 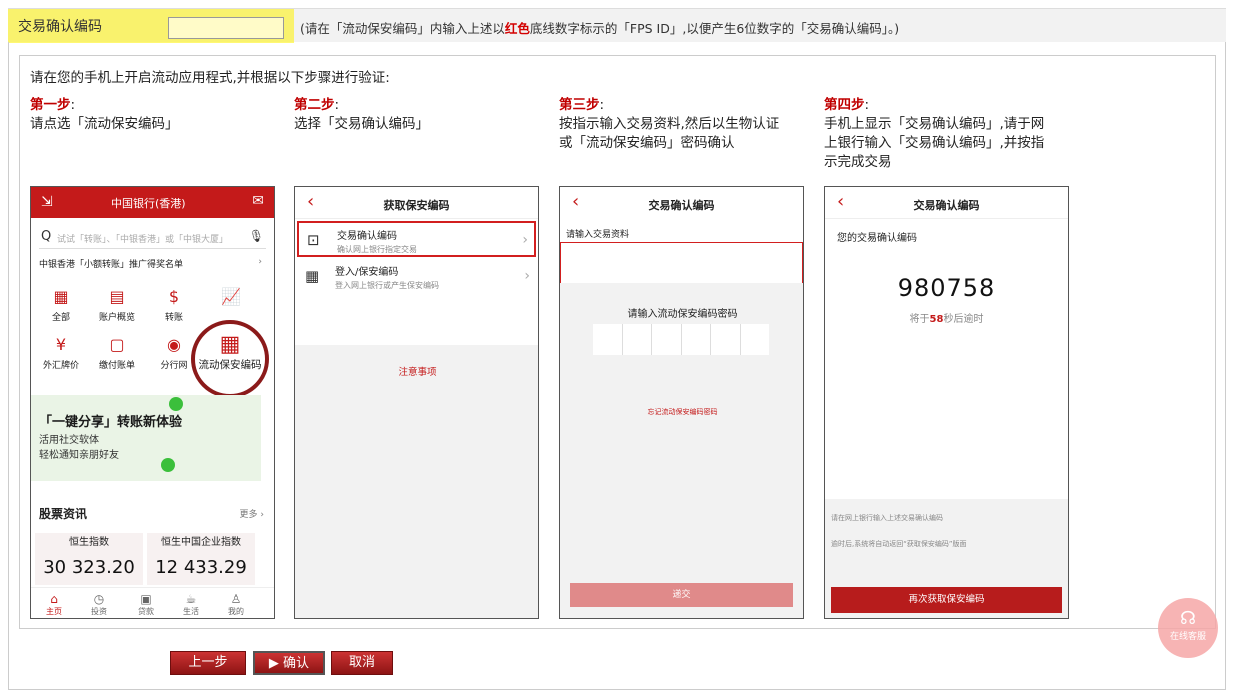 I want to click on transaction-code-option: ⊡ 交易确认编码 确认网上银行指定交易 ›, so click(x=416, y=239).